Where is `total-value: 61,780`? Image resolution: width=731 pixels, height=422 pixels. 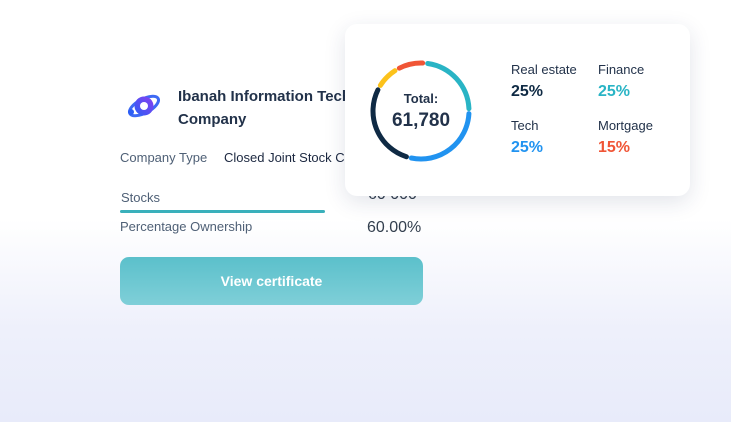 total-value: 61,780 is located at coordinates (421, 120).